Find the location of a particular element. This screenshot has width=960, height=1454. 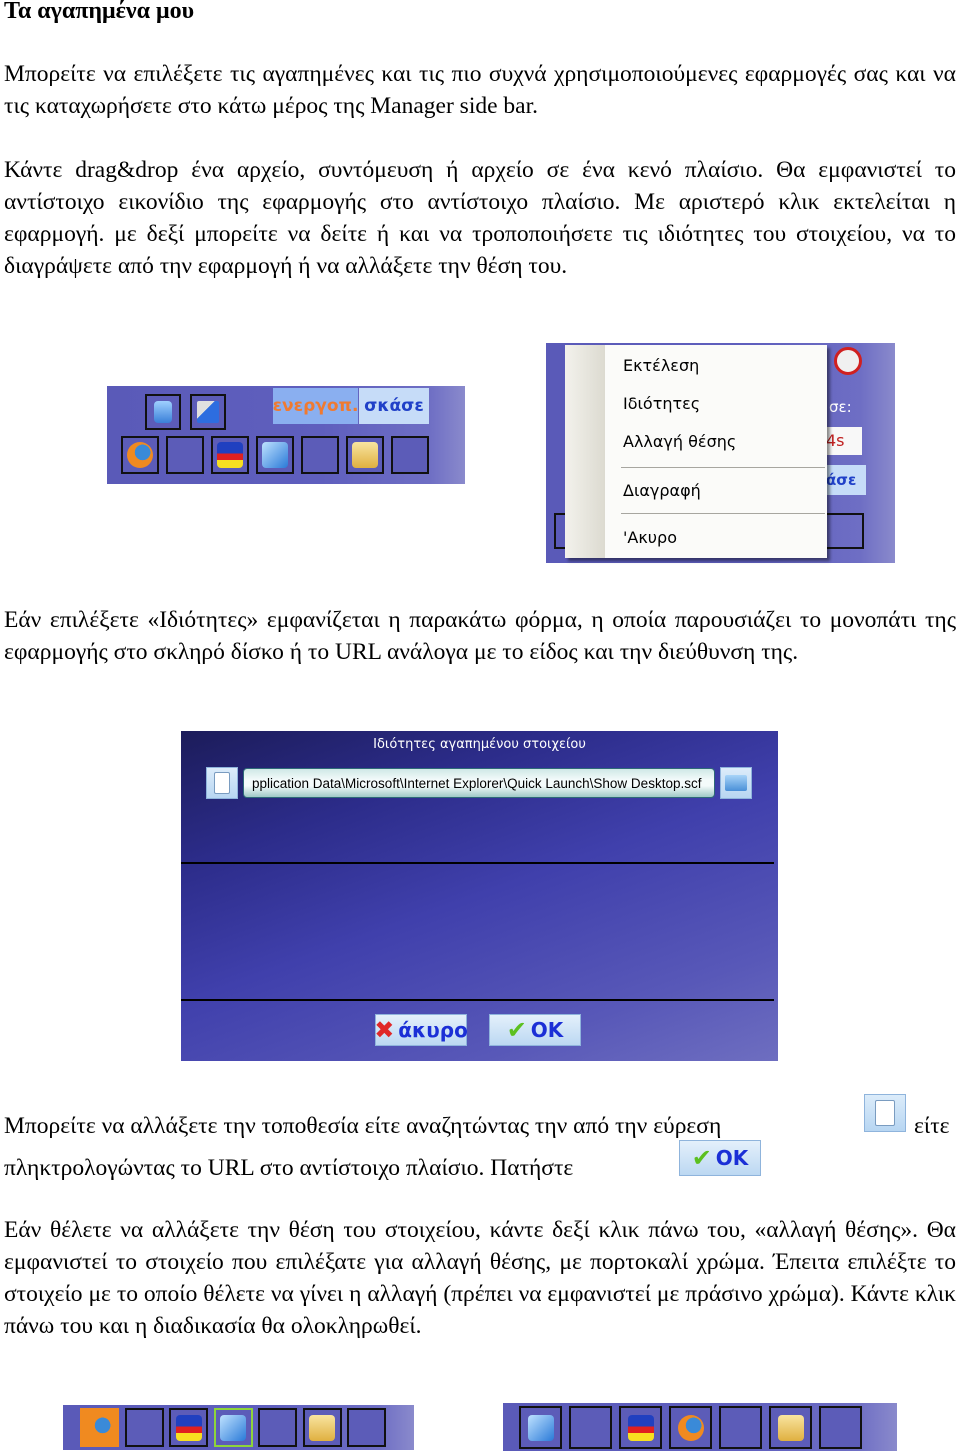

behind-close-button: άσε is located at coordinates (846, 480).